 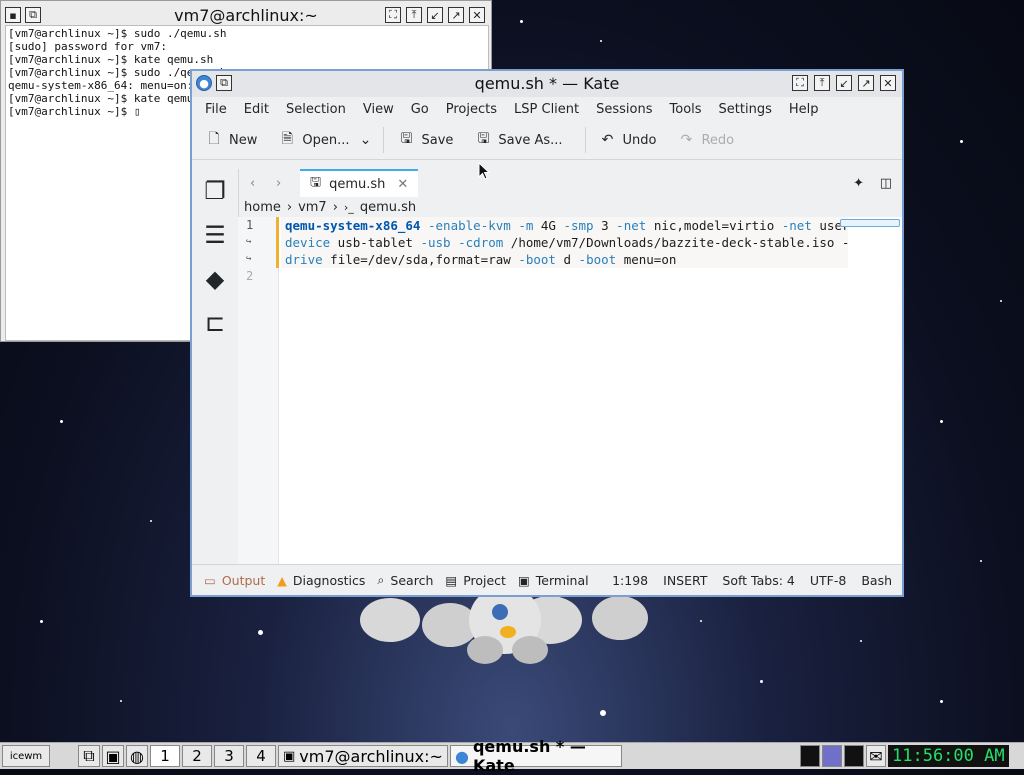 What do you see at coordinates (876, 756) in the screenshot?
I see `mail-icon: ✉` at bounding box center [876, 756].